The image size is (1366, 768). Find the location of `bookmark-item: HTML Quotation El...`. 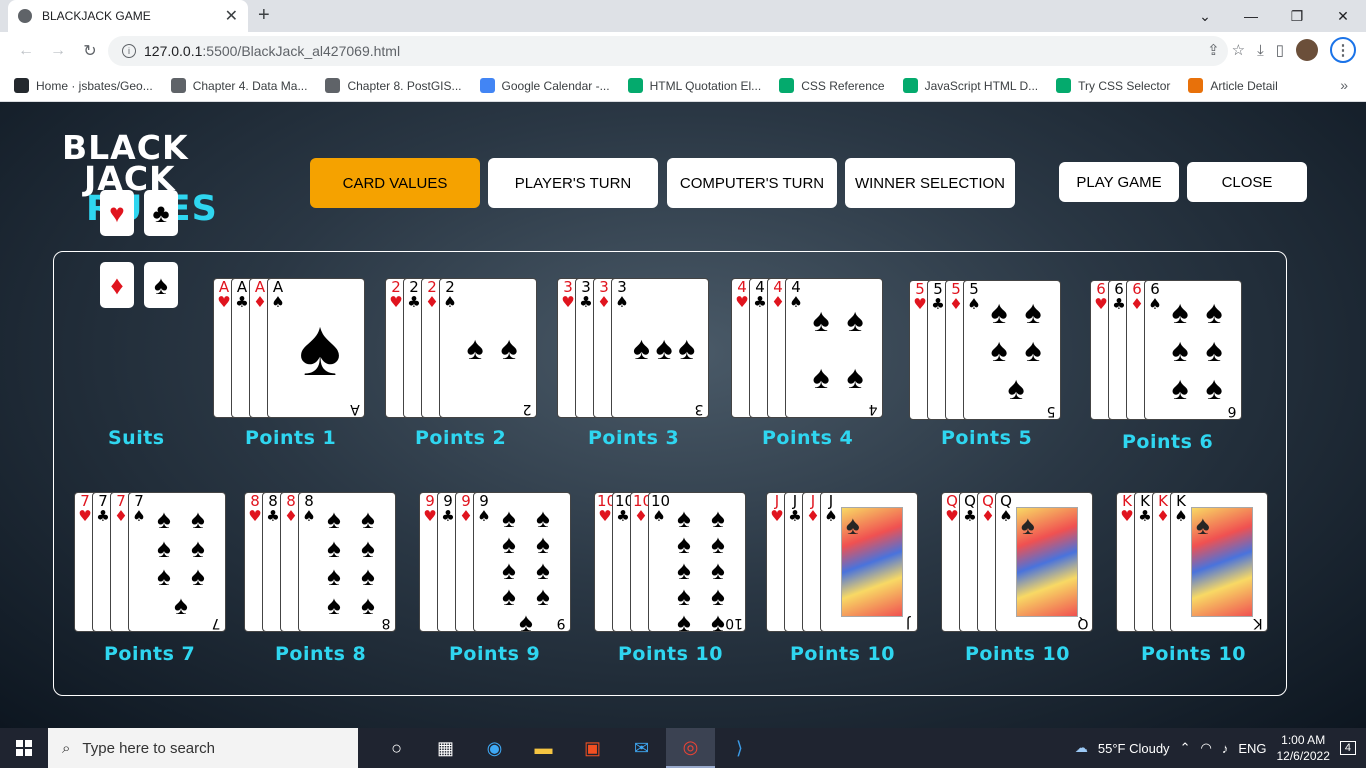

bookmark-item: HTML Quotation El... is located at coordinates (694, 85).